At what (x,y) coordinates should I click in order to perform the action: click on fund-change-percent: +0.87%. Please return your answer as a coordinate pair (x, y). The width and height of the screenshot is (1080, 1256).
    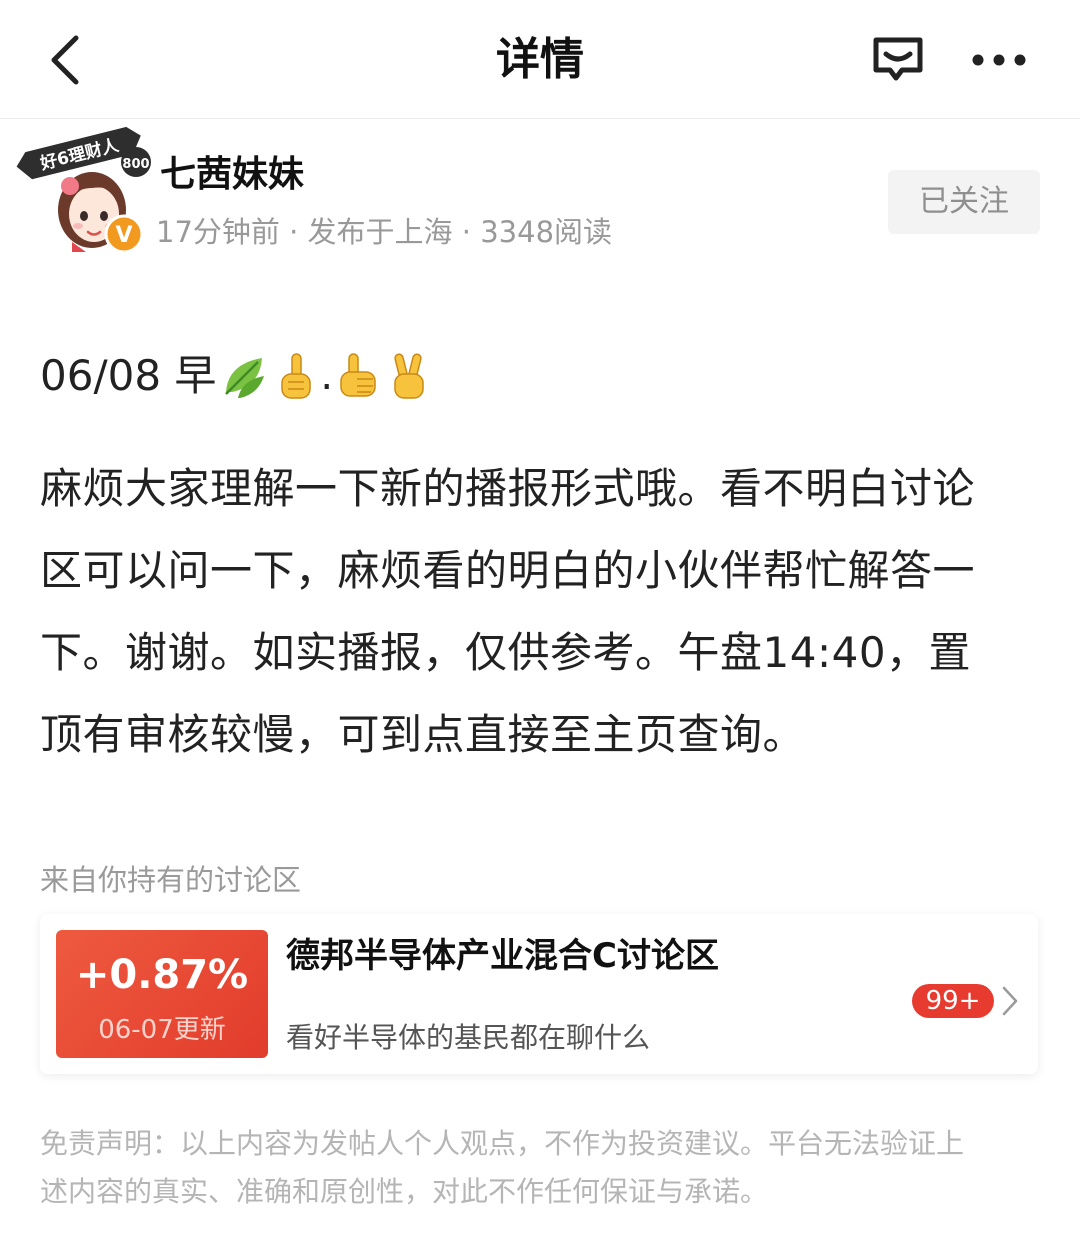
    Looking at the image, I should click on (162, 975).